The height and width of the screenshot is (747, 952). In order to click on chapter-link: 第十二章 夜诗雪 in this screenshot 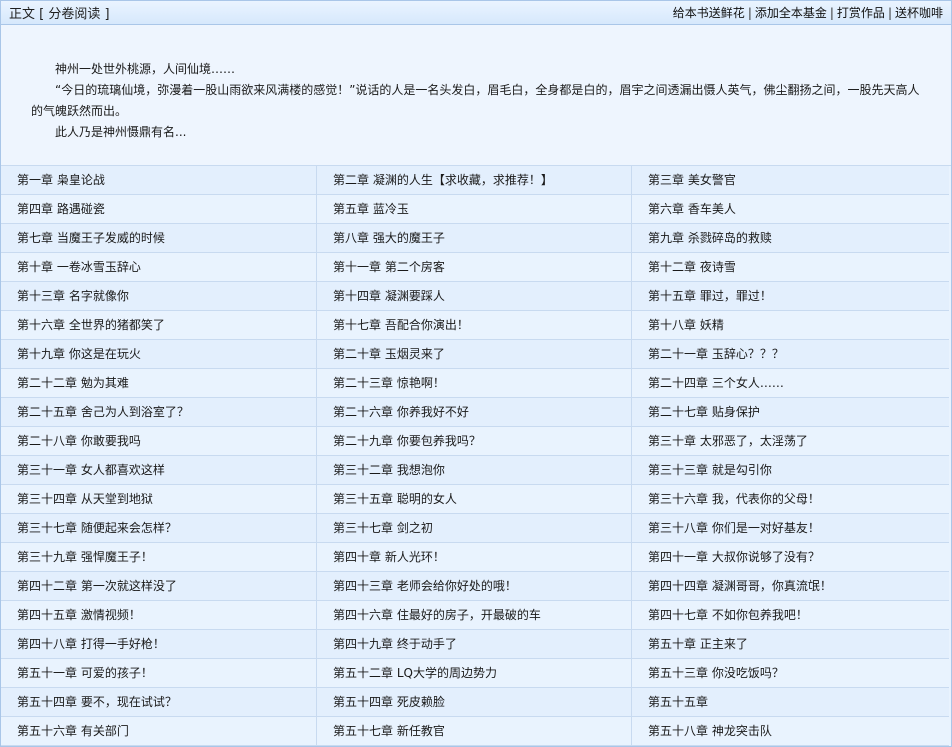, I will do `click(790, 267)`.